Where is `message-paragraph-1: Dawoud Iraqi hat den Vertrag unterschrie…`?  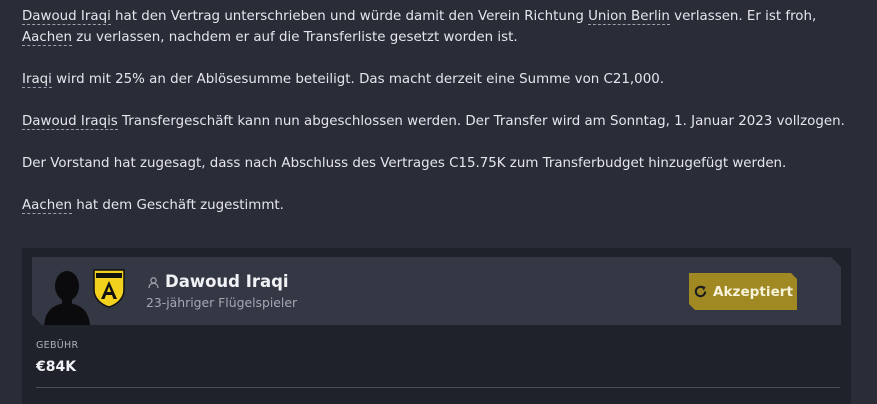
message-paragraph-1: Dawoud Iraqi hat den Vertrag unterschrie… is located at coordinates (419, 27).